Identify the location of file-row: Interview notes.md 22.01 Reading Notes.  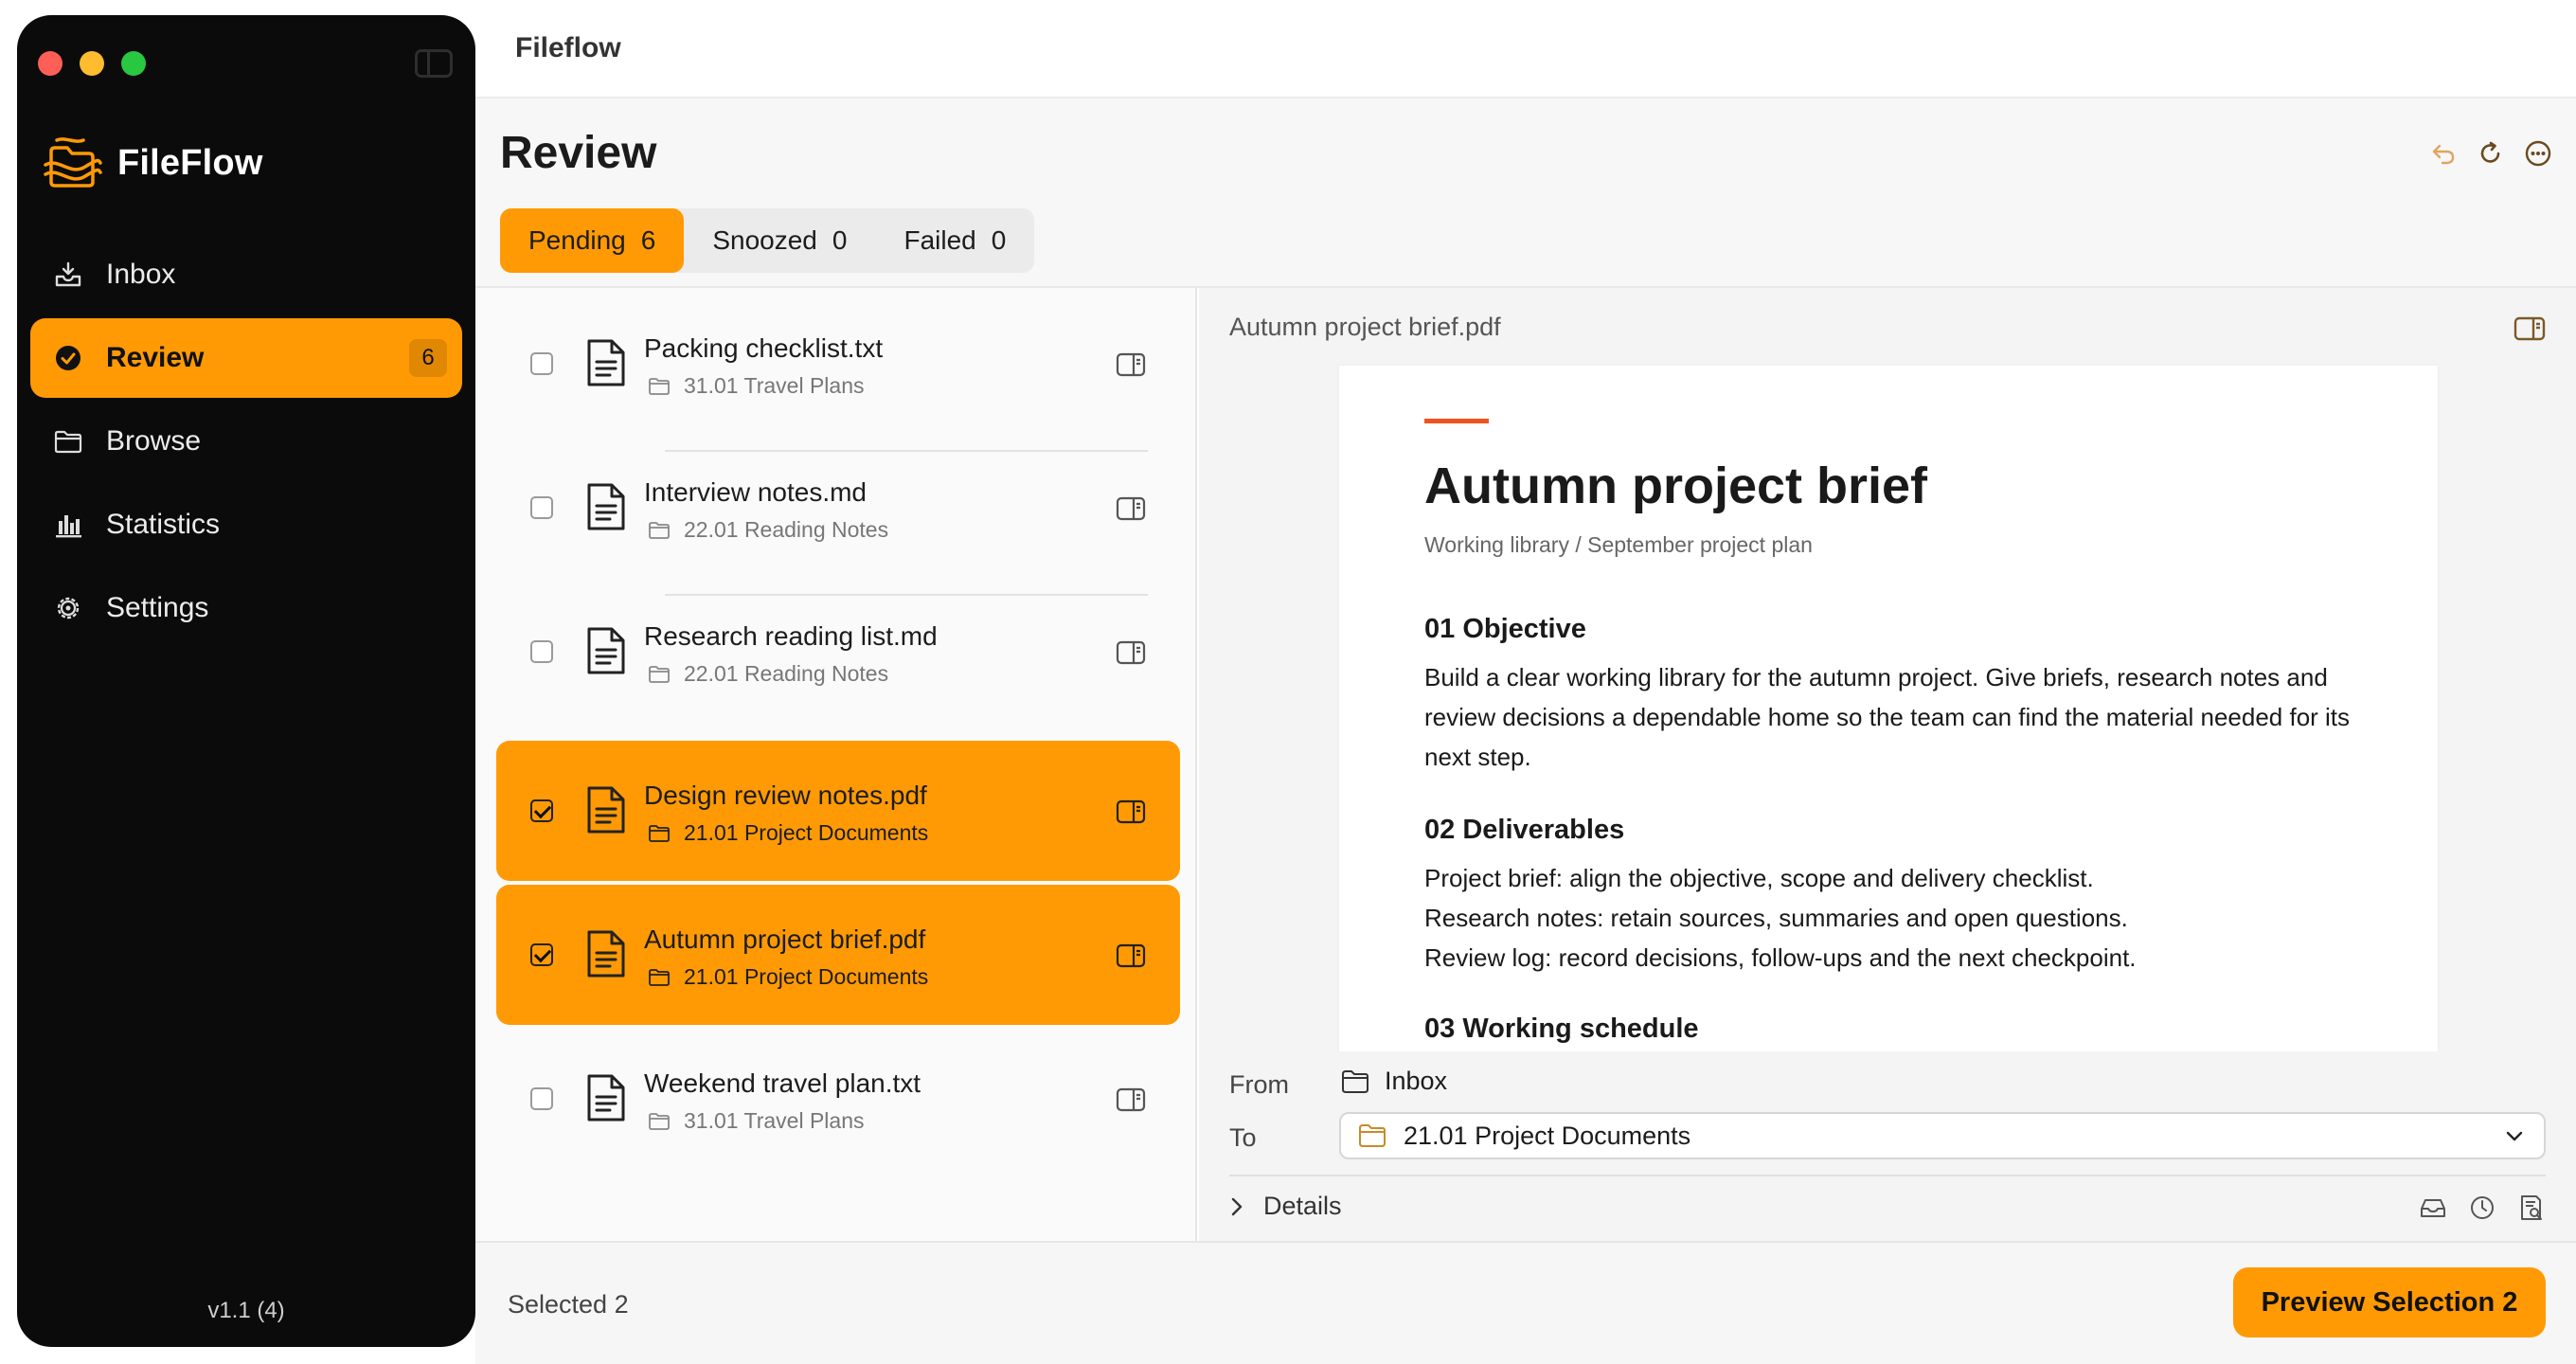
(838, 508).